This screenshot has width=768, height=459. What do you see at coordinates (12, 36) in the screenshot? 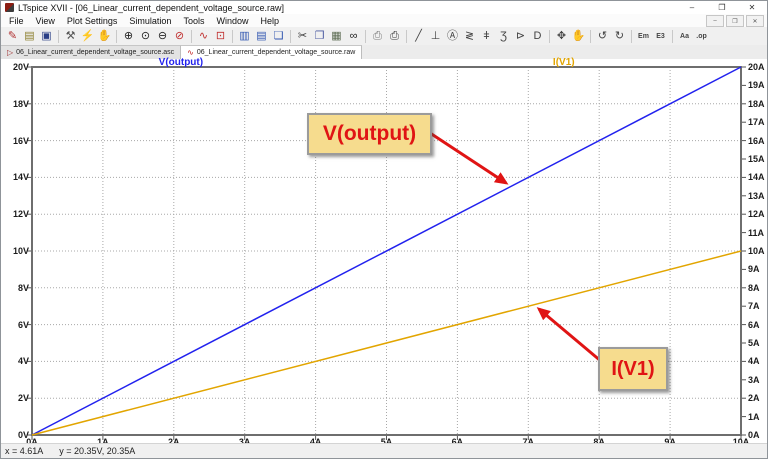
I see `new-schematic-icon: ✎` at bounding box center [12, 36].